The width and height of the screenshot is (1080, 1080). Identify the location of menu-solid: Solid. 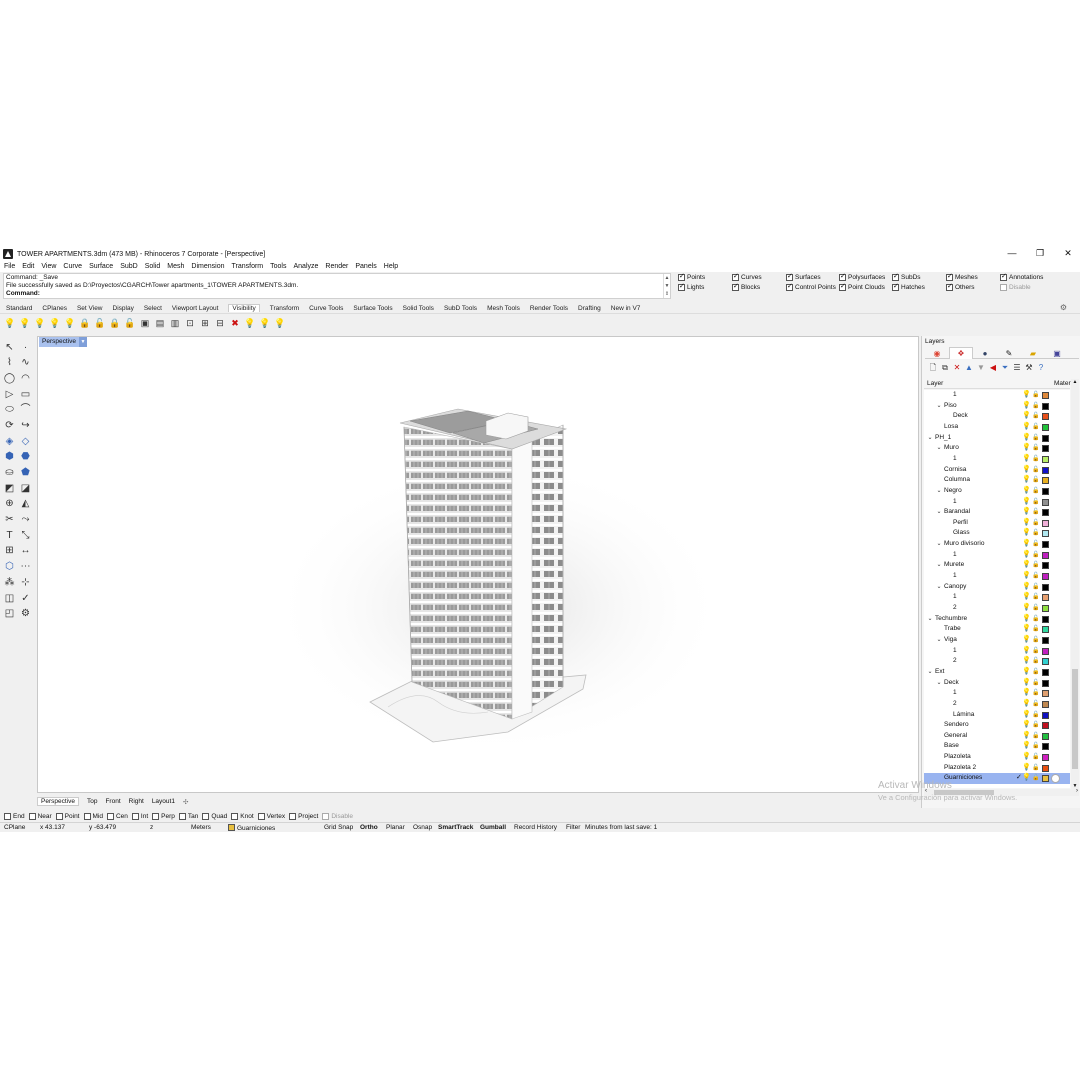
(153, 266).